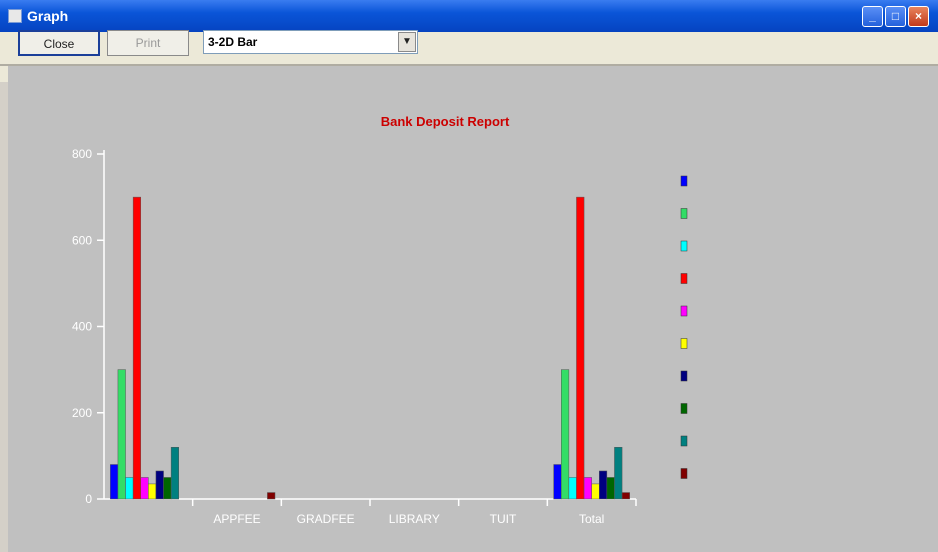 The image size is (938, 552). What do you see at coordinates (148, 43) in the screenshot?
I see `print-button: Print` at bounding box center [148, 43].